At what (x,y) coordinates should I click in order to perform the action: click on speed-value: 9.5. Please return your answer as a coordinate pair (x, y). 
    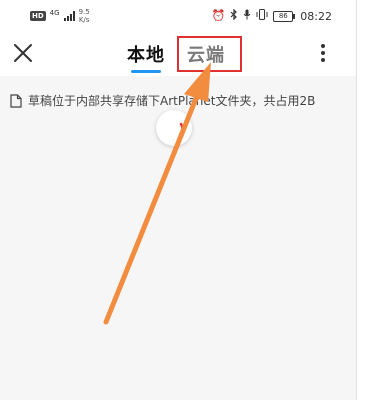
    Looking at the image, I should click on (84, 12).